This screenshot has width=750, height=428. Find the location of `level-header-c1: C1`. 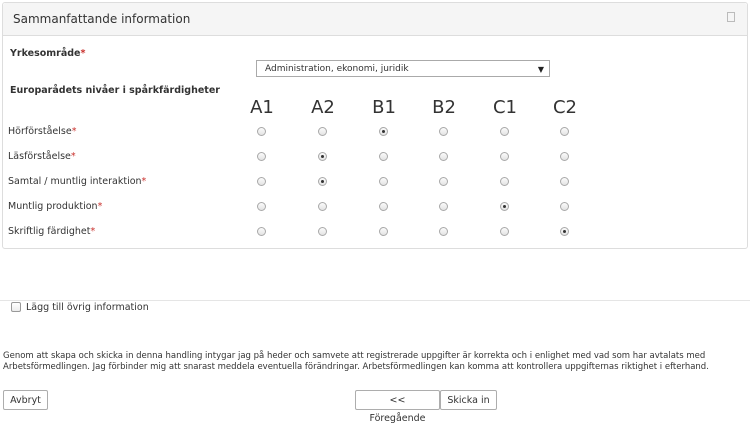

level-header-c1: C1 is located at coordinates (505, 107).